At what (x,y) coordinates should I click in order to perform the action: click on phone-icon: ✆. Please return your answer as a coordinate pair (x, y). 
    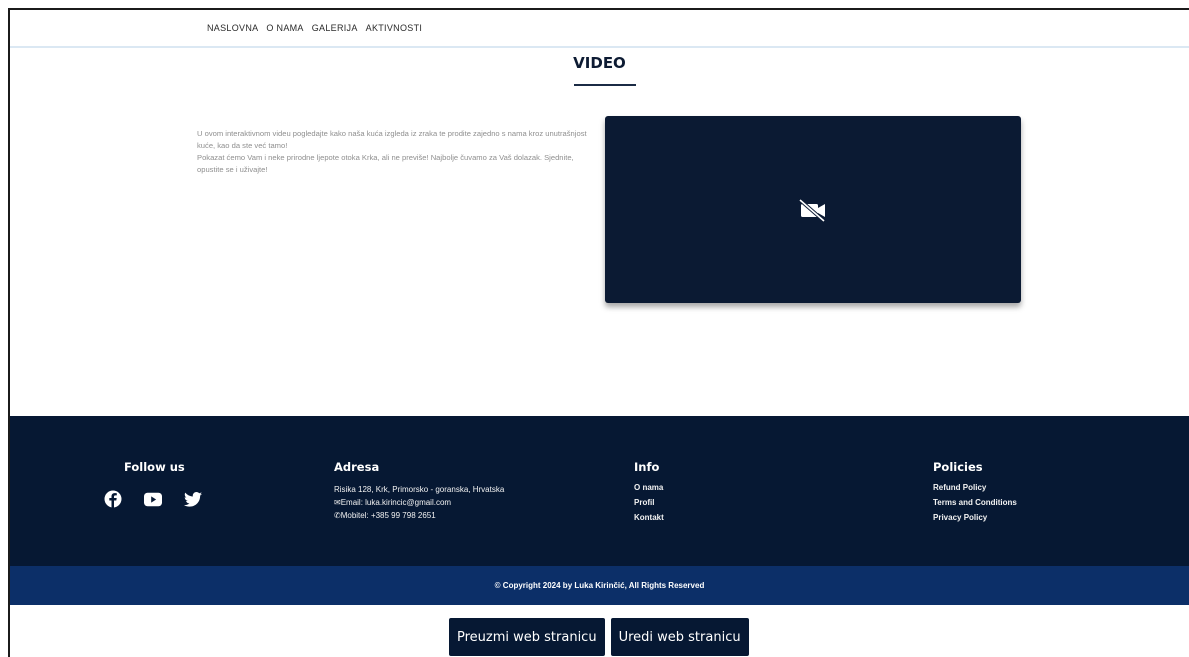
    Looking at the image, I should click on (337, 515).